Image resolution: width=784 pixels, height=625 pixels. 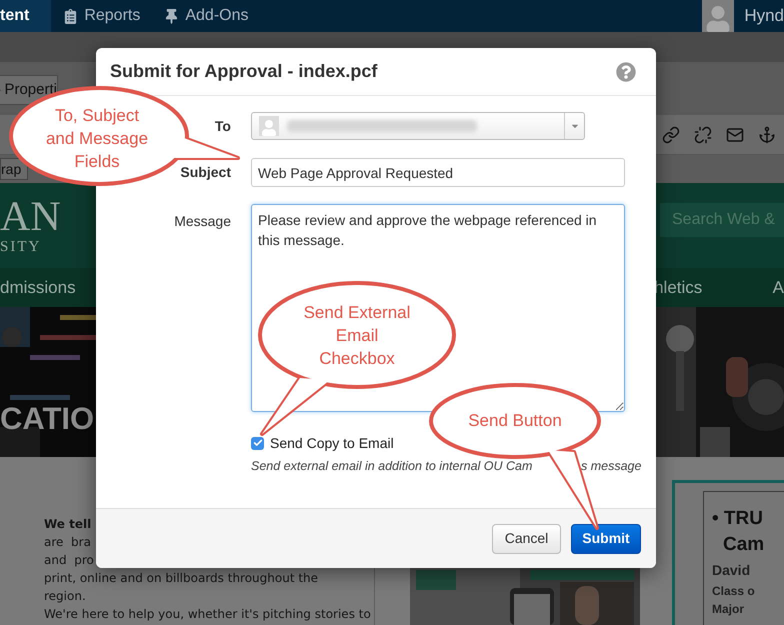 I want to click on banner-title: CATIO, so click(x=47, y=419).